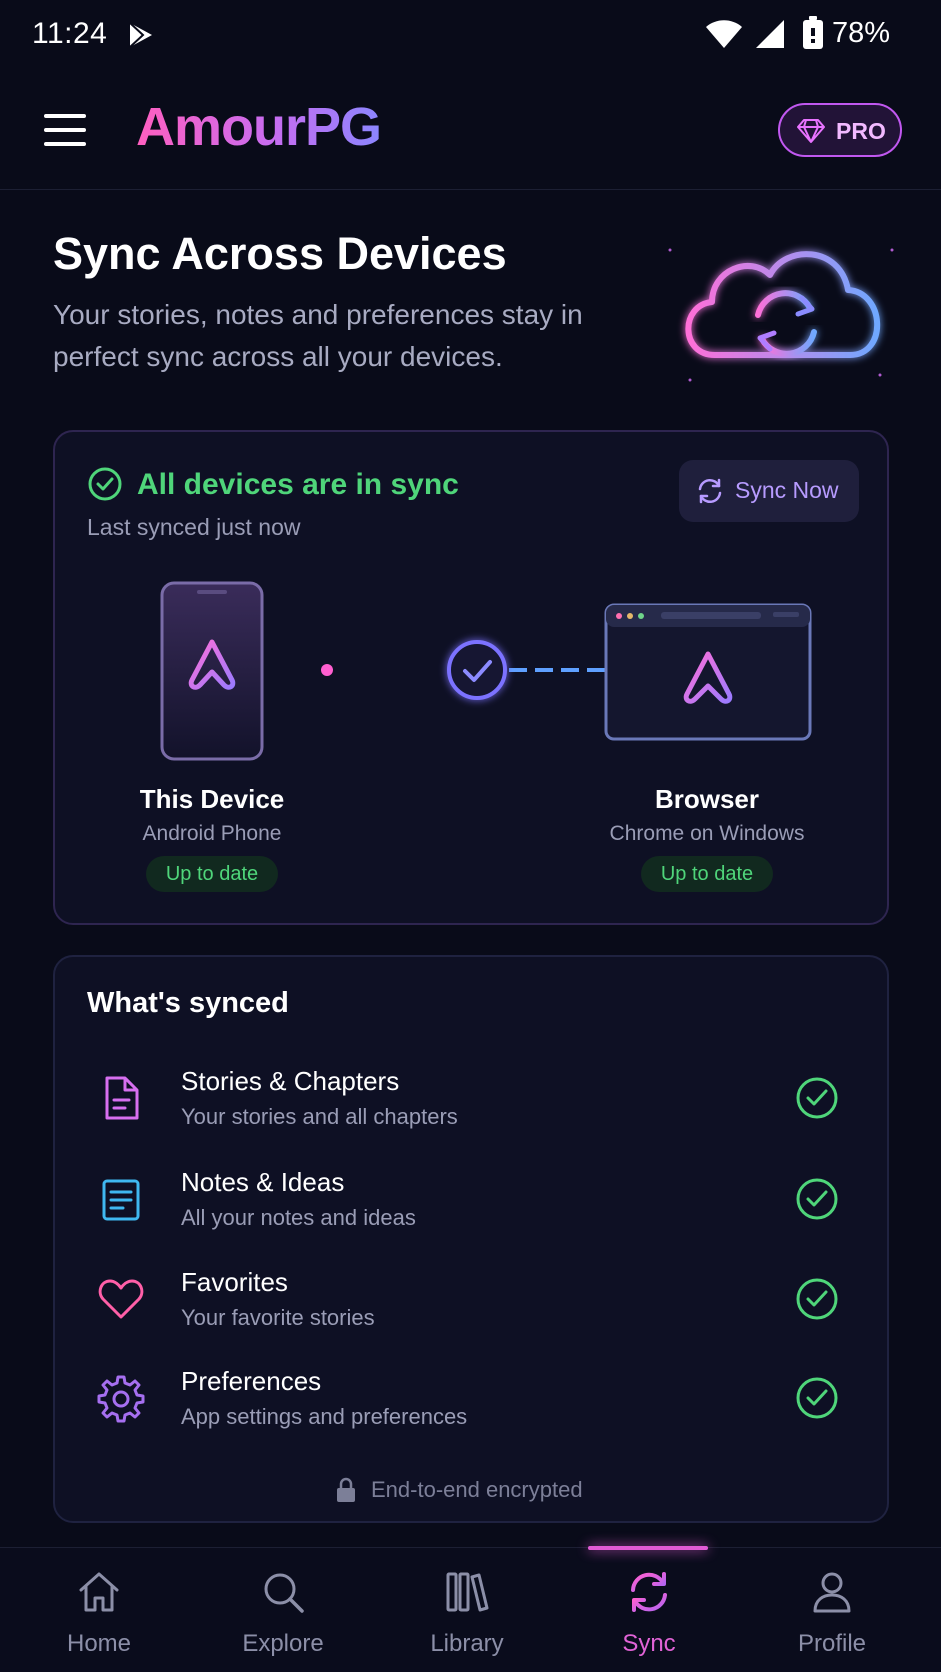 This screenshot has height=1672, width=941. I want to click on item-title: Stories & Chapters, so click(290, 1081).